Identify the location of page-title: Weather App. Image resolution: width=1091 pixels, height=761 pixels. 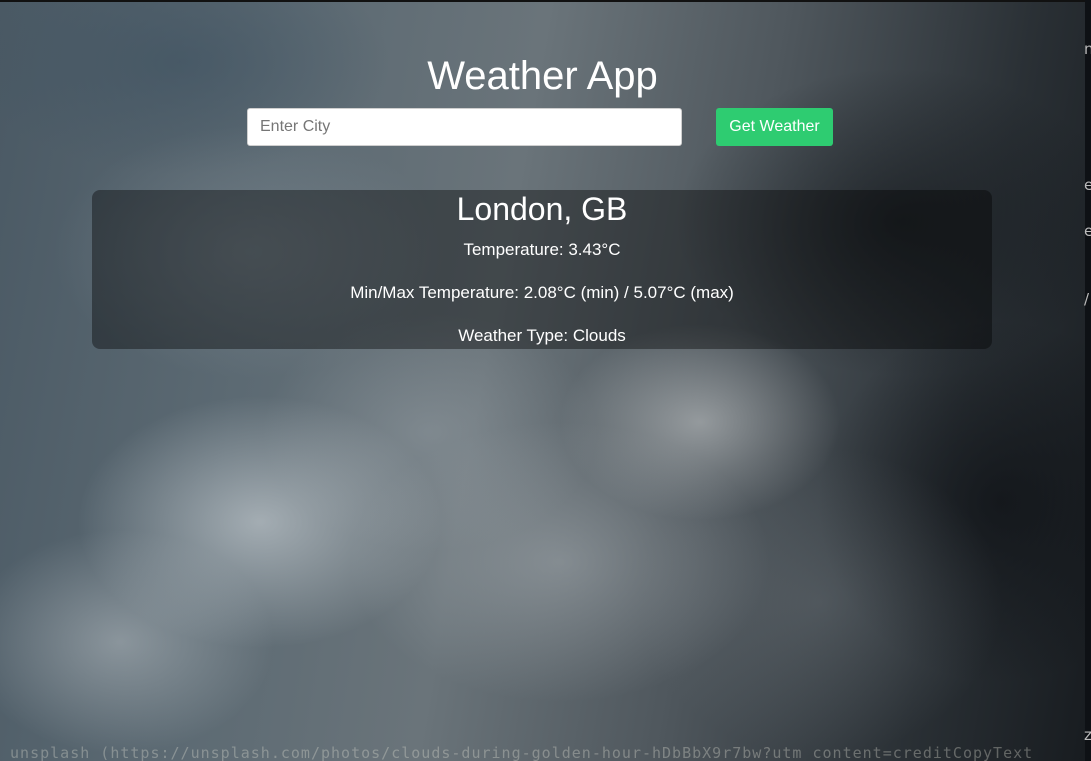
(542, 76).